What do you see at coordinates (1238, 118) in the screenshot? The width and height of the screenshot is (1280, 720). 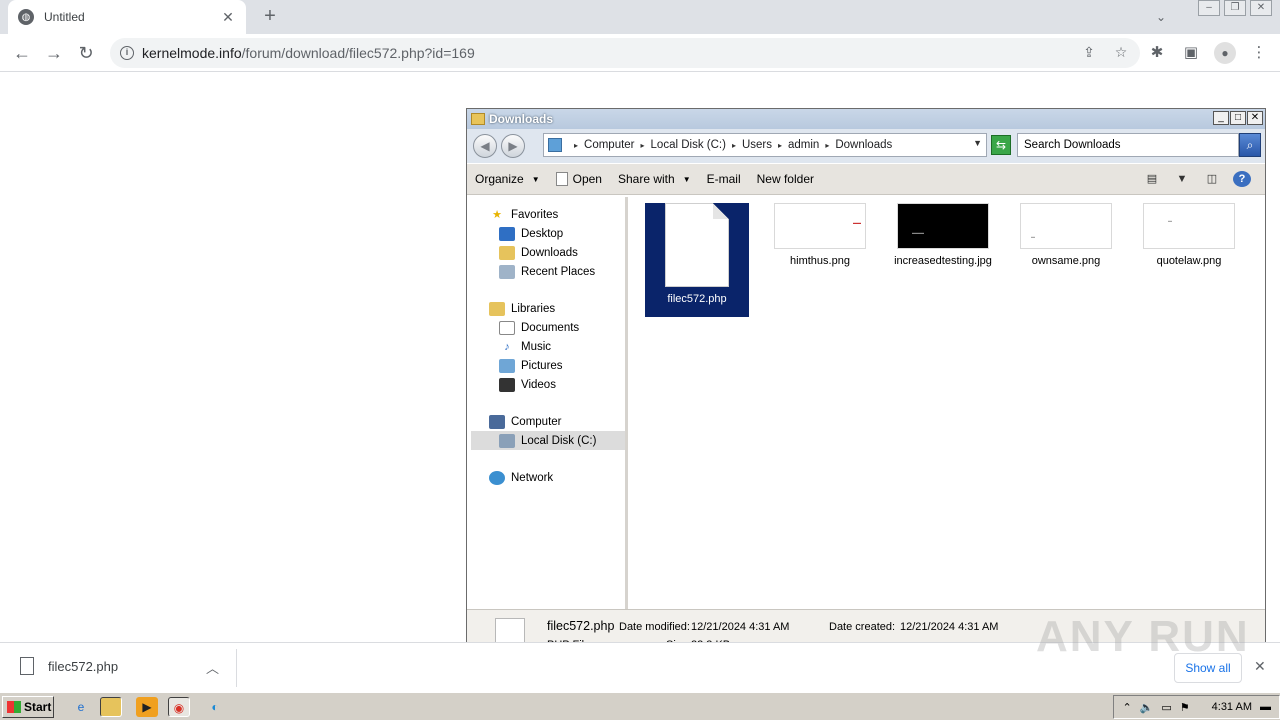 I see `maximize-icon: □` at bounding box center [1238, 118].